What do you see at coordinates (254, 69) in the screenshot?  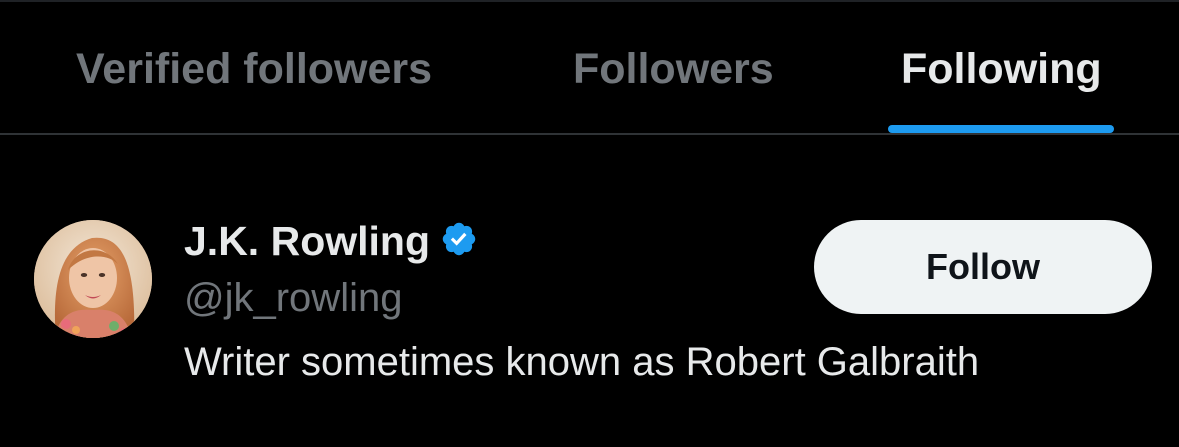 I see `tab-verified-followers-label: Verified followers` at bounding box center [254, 69].